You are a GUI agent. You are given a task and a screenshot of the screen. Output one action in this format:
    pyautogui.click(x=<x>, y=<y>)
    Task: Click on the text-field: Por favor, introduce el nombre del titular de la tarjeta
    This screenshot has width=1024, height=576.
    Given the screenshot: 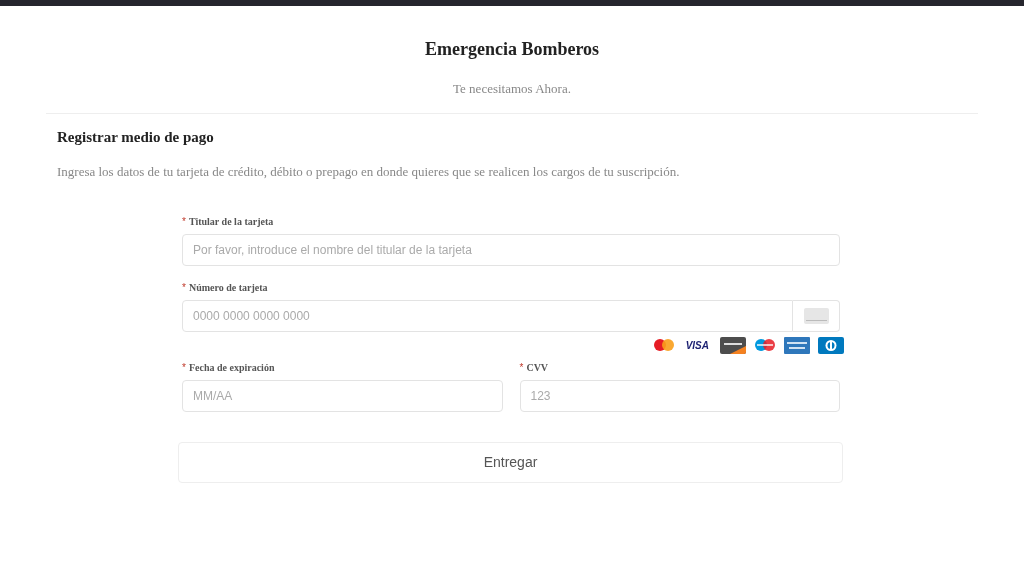 What is the action you would take?
    pyautogui.click(x=511, y=249)
    